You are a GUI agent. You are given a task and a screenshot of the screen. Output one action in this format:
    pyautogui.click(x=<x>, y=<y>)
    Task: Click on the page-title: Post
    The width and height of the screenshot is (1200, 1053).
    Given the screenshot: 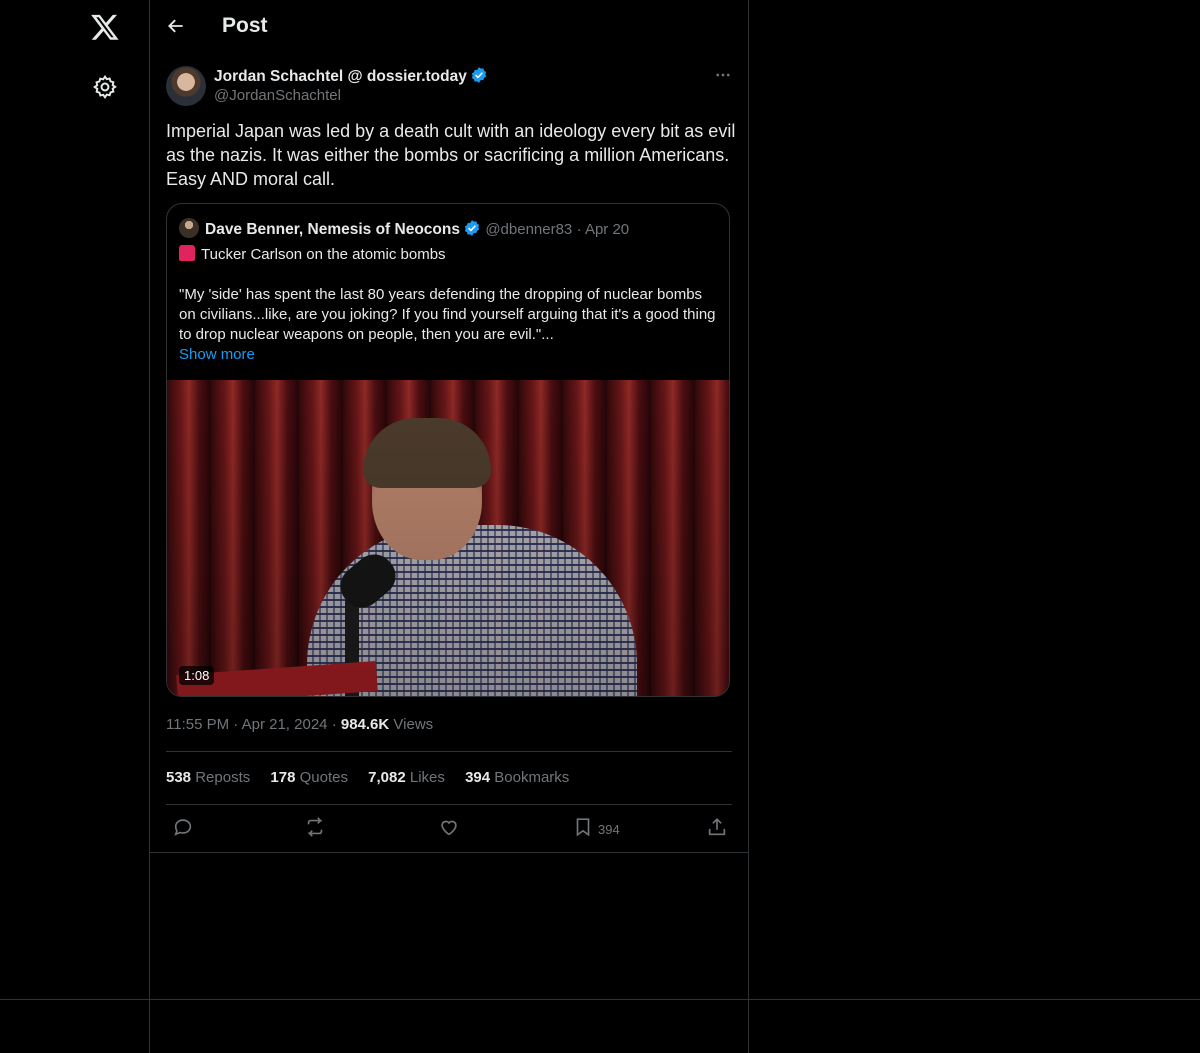 What is the action you would take?
    pyautogui.click(x=245, y=25)
    